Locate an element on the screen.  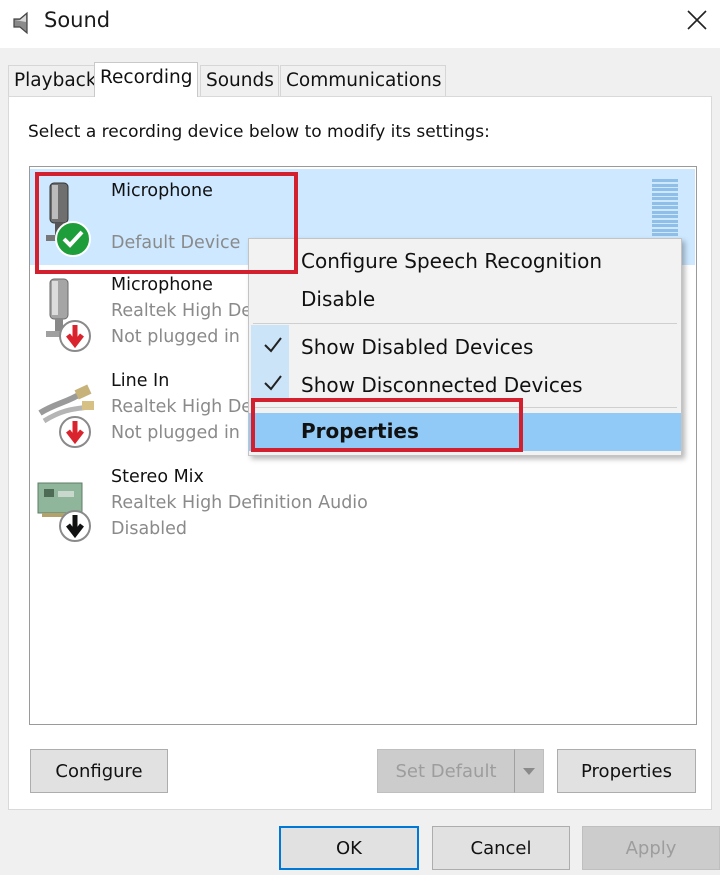
device-status: Disabled is located at coordinates (149, 529).